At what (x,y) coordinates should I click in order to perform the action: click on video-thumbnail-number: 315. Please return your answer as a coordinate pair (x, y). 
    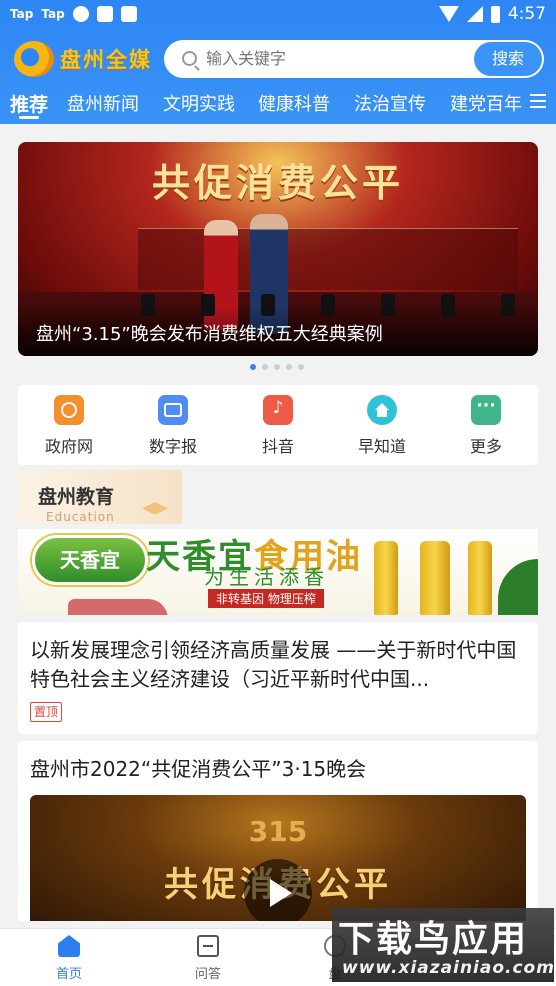
    Looking at the image, I should click on (278, 831).